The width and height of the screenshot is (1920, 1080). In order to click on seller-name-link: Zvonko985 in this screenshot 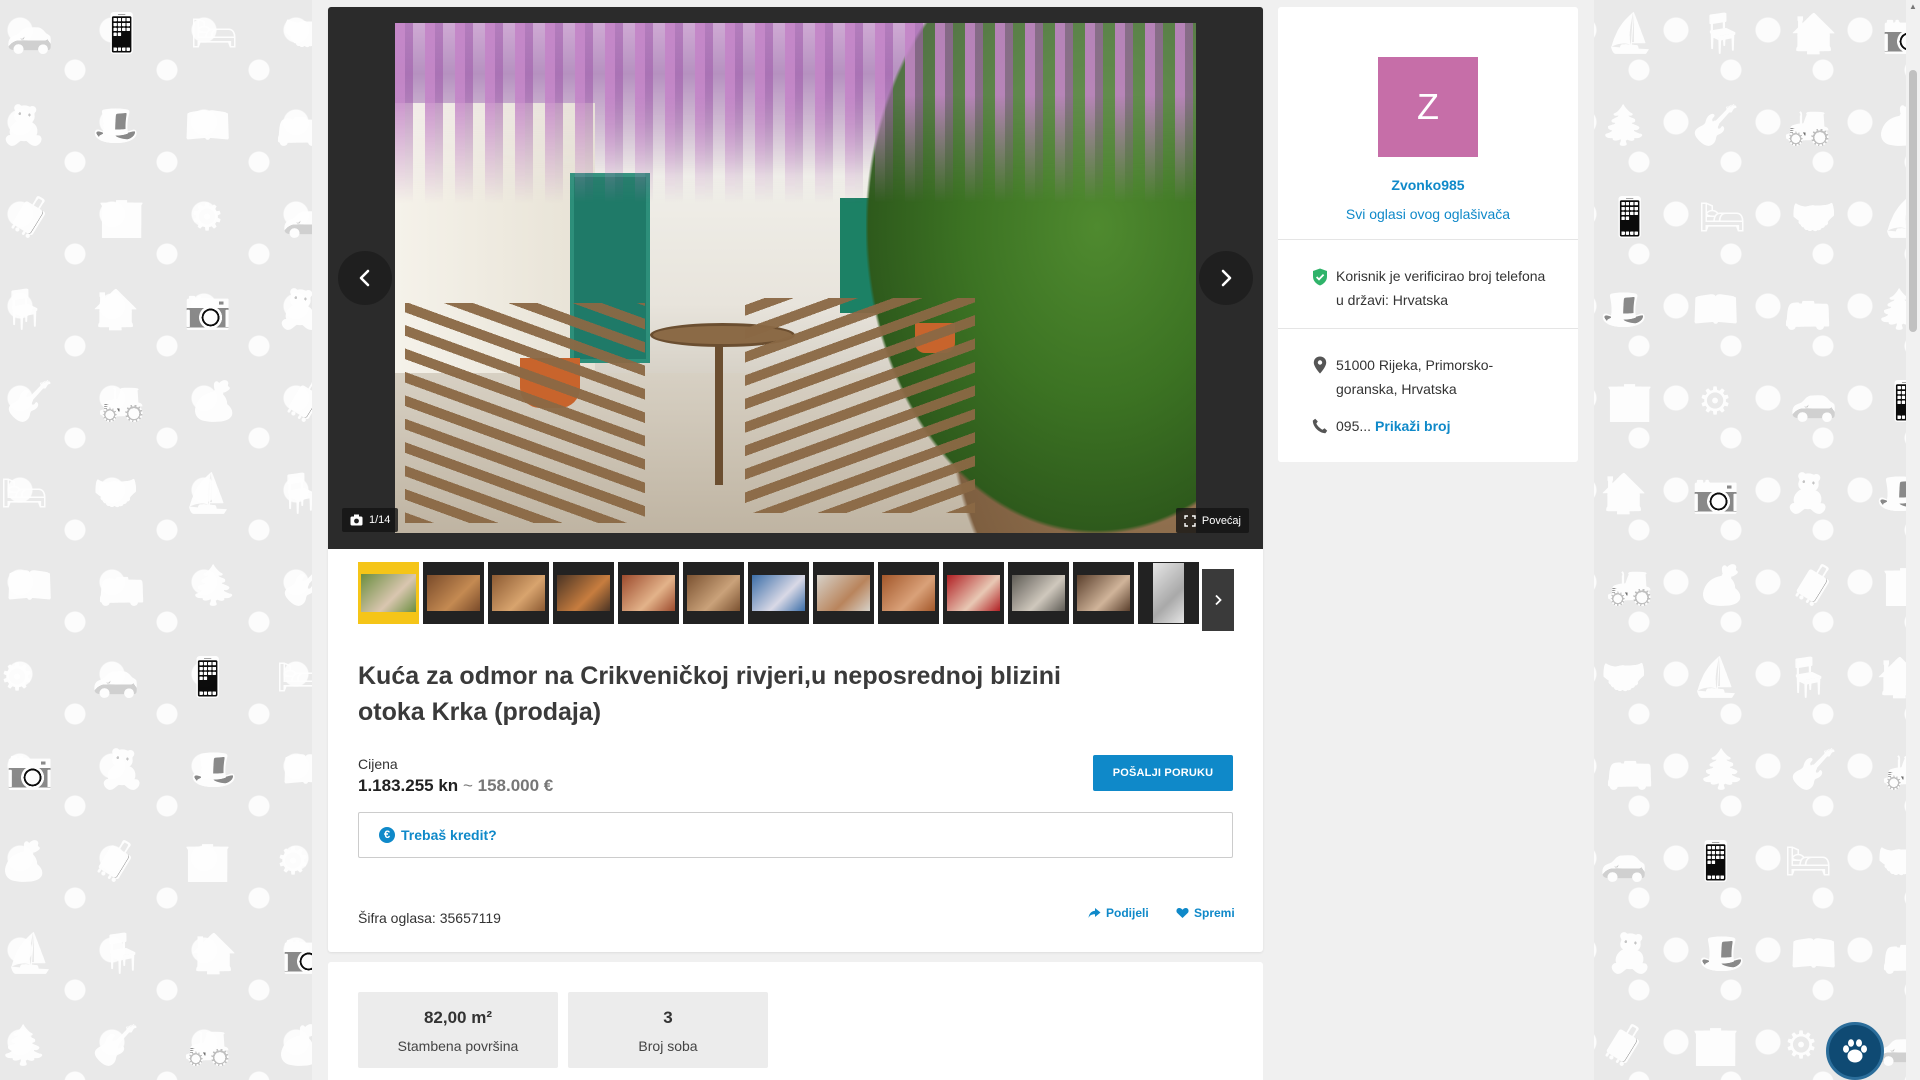, I will do `click(1428, 185)`.